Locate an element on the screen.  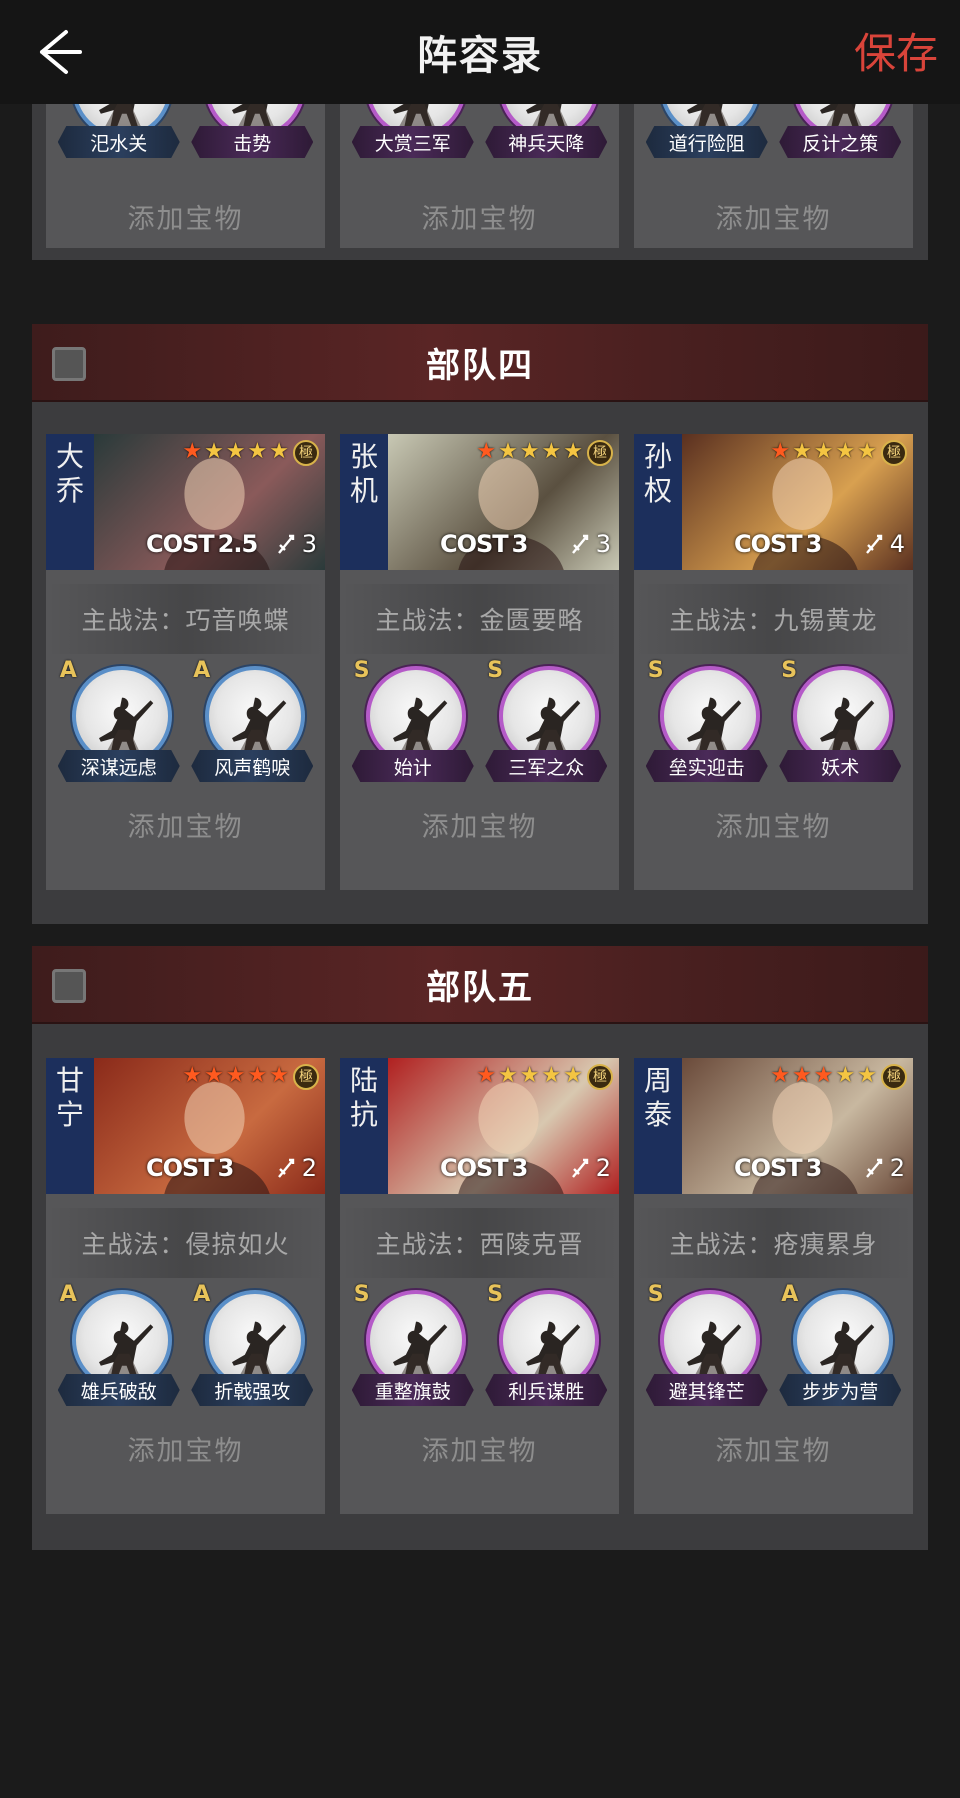
skill-name: 深谋远虑 is located at coordinates (118, 766).